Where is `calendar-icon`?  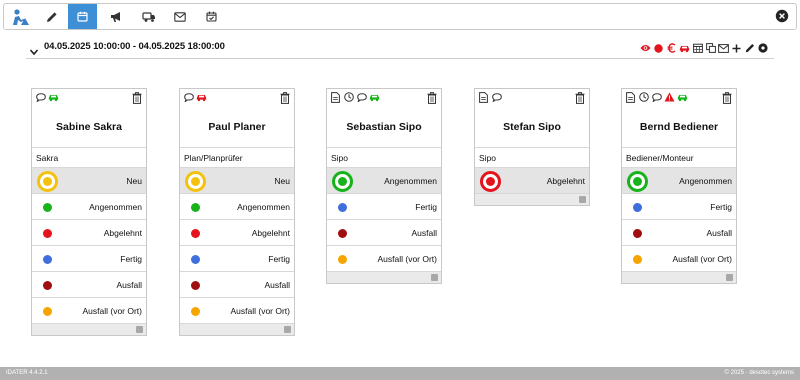
calendar-icon is located at coordinates (82, 16).